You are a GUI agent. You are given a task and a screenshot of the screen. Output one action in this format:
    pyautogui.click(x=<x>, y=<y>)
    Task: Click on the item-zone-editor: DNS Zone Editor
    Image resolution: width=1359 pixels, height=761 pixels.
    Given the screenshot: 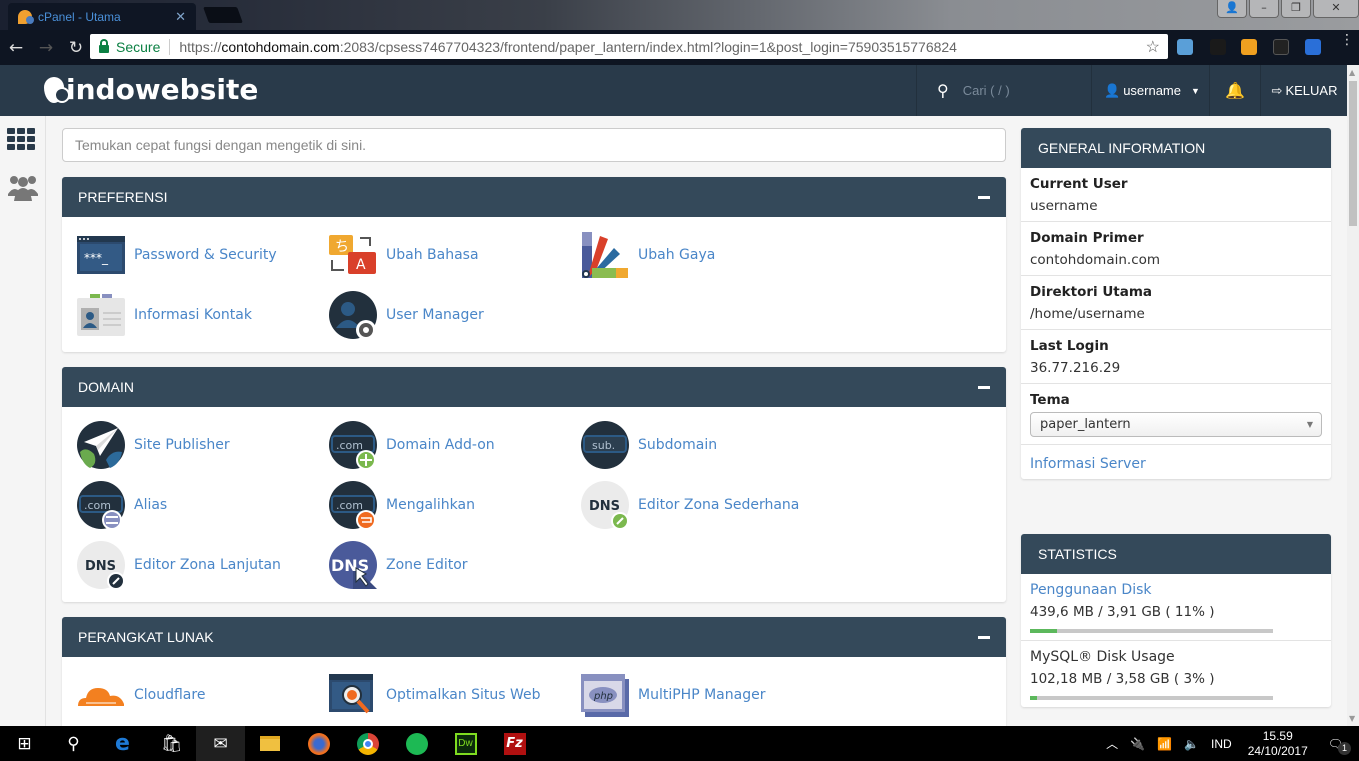 What is the action you would take?
    pyautogui.click(x=398, y=565)
    